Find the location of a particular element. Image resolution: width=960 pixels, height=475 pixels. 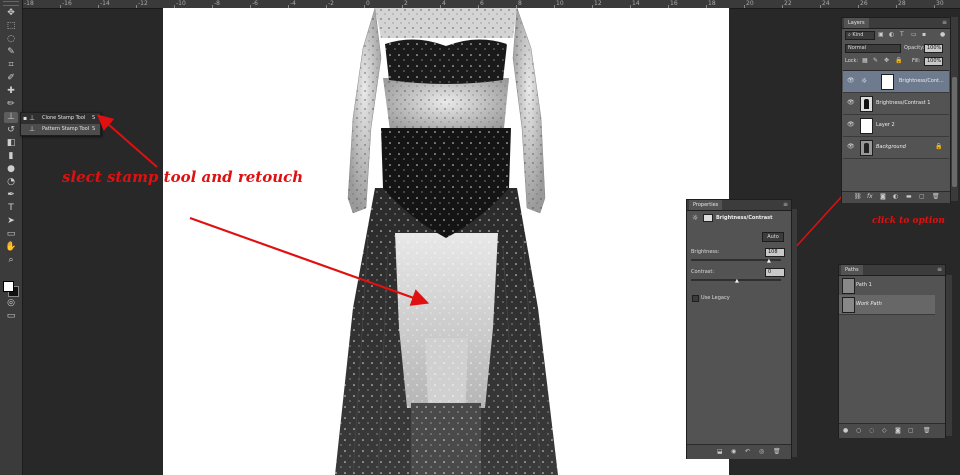

path-name: Work Path is located at coordinates (869, 304).